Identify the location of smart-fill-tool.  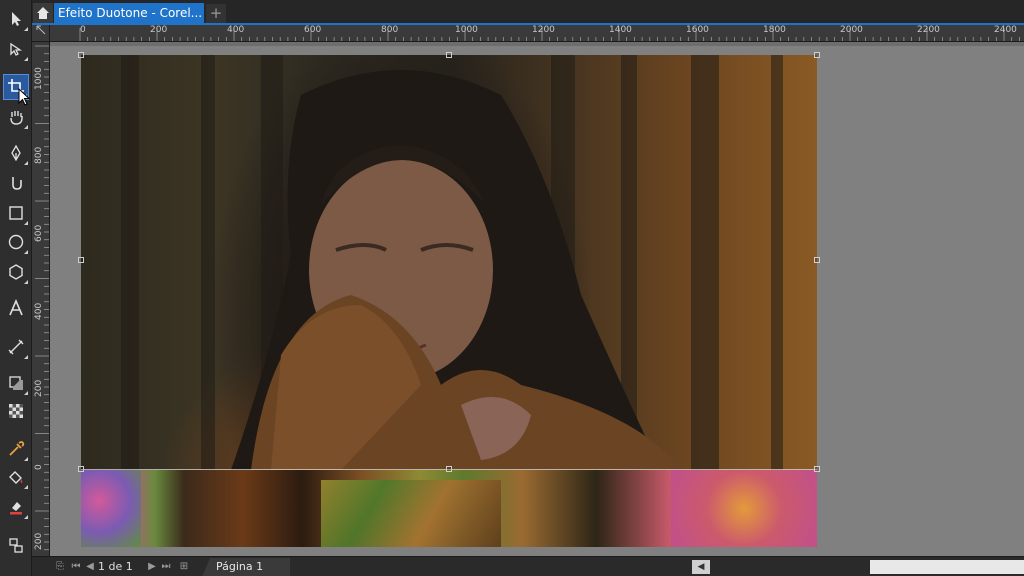
(16, 507).